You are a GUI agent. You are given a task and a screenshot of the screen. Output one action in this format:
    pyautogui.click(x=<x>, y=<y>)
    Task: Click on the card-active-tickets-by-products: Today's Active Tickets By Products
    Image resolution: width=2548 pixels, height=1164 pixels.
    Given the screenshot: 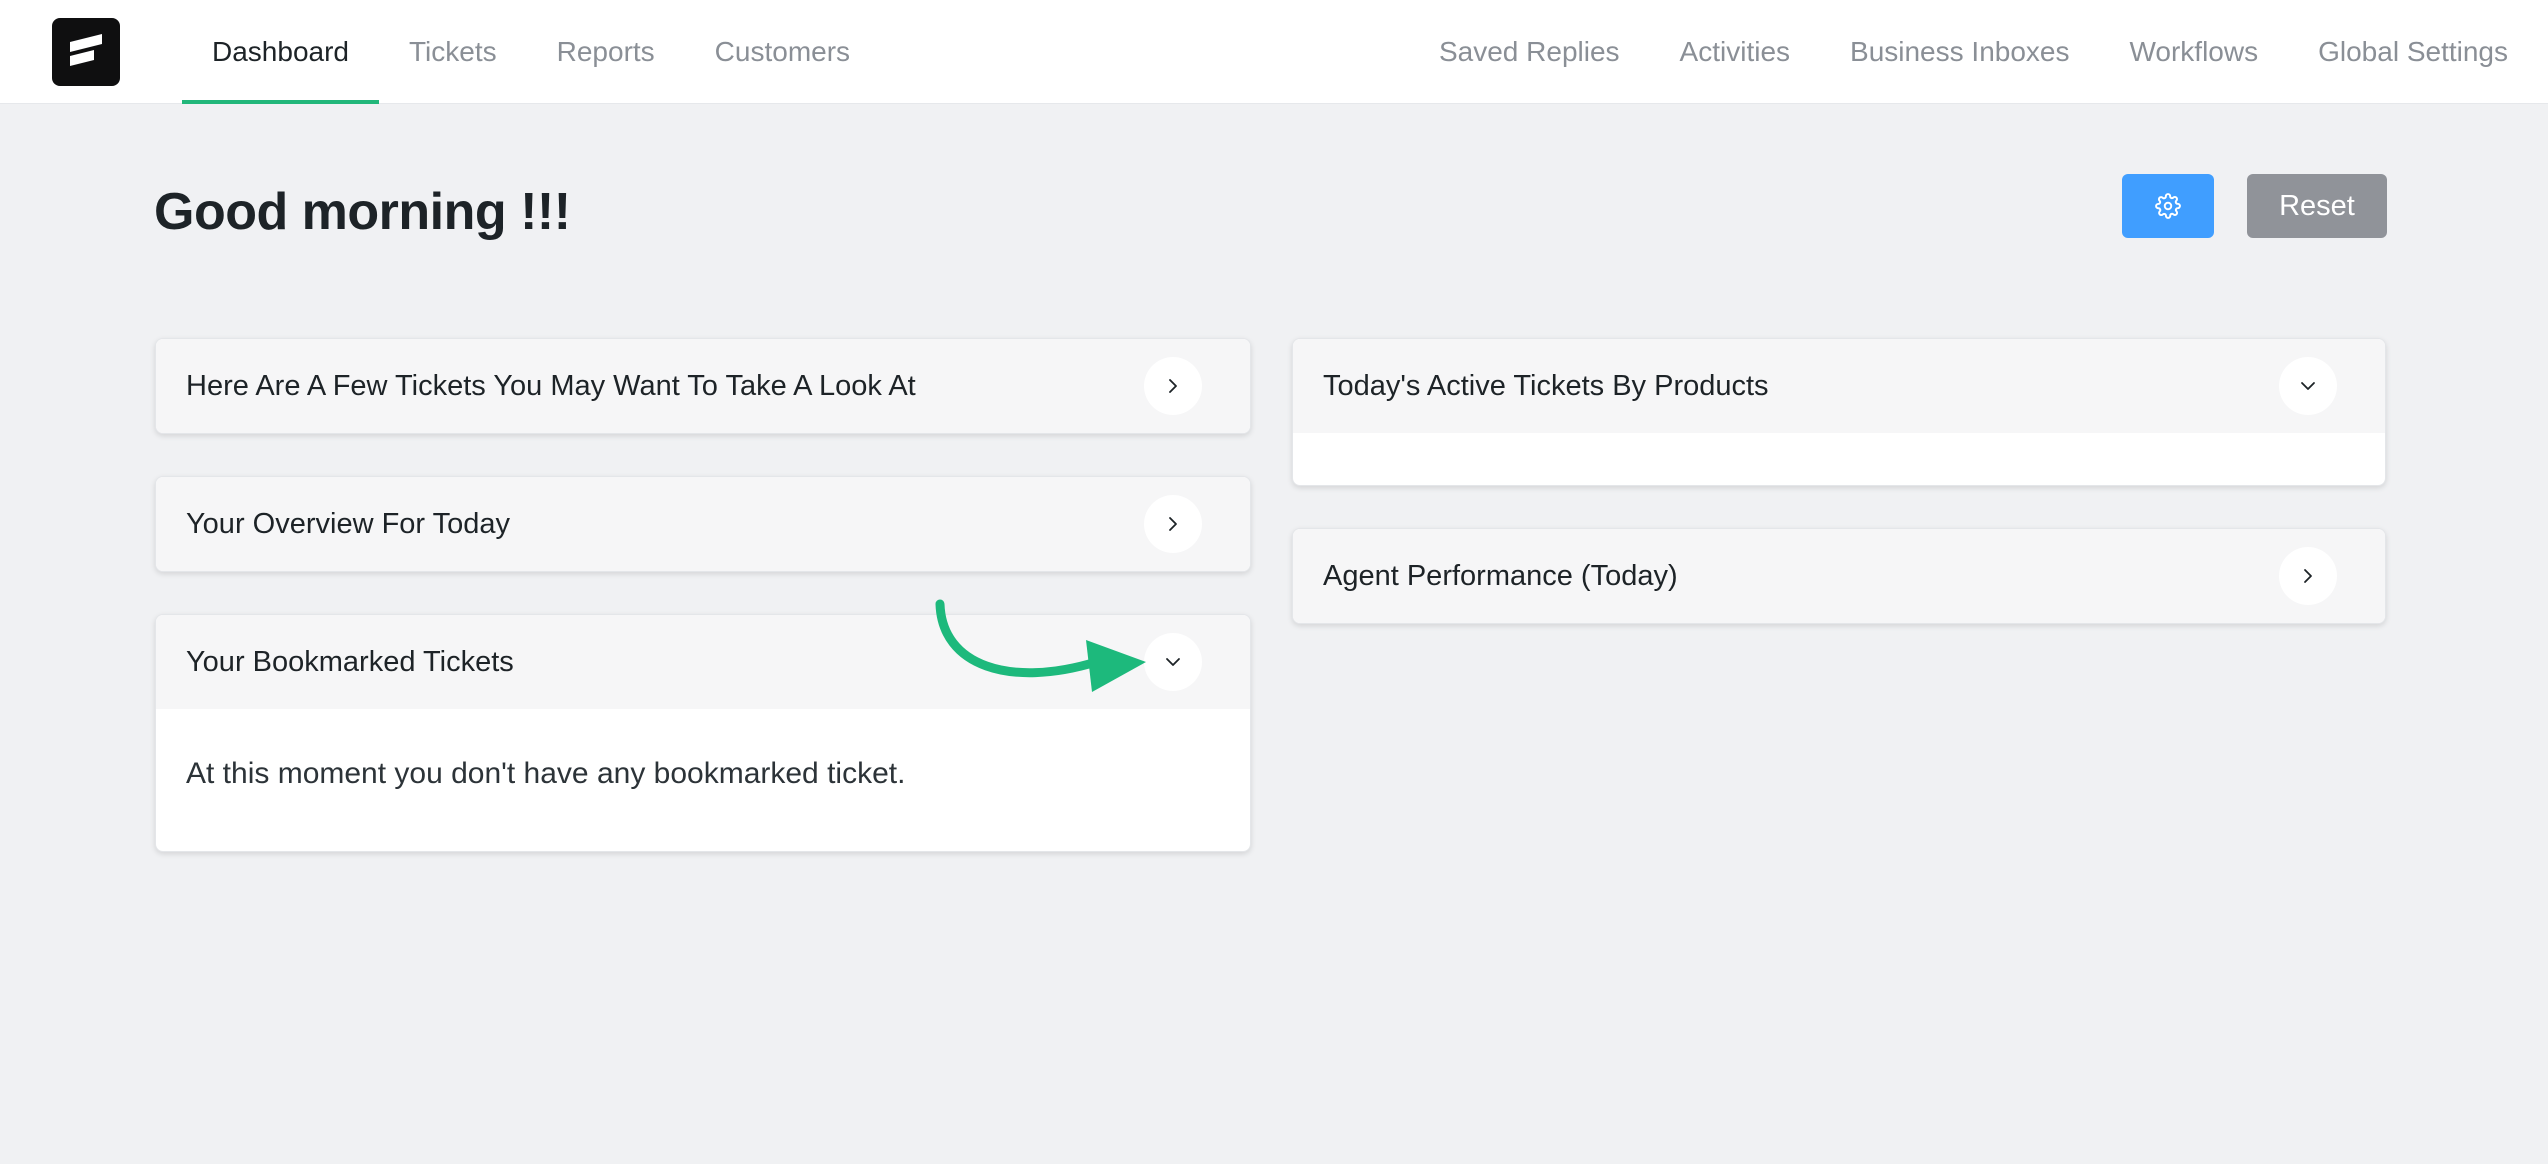 What is the action you would take?
    pyautogui.click(x=1839, y=412)
    